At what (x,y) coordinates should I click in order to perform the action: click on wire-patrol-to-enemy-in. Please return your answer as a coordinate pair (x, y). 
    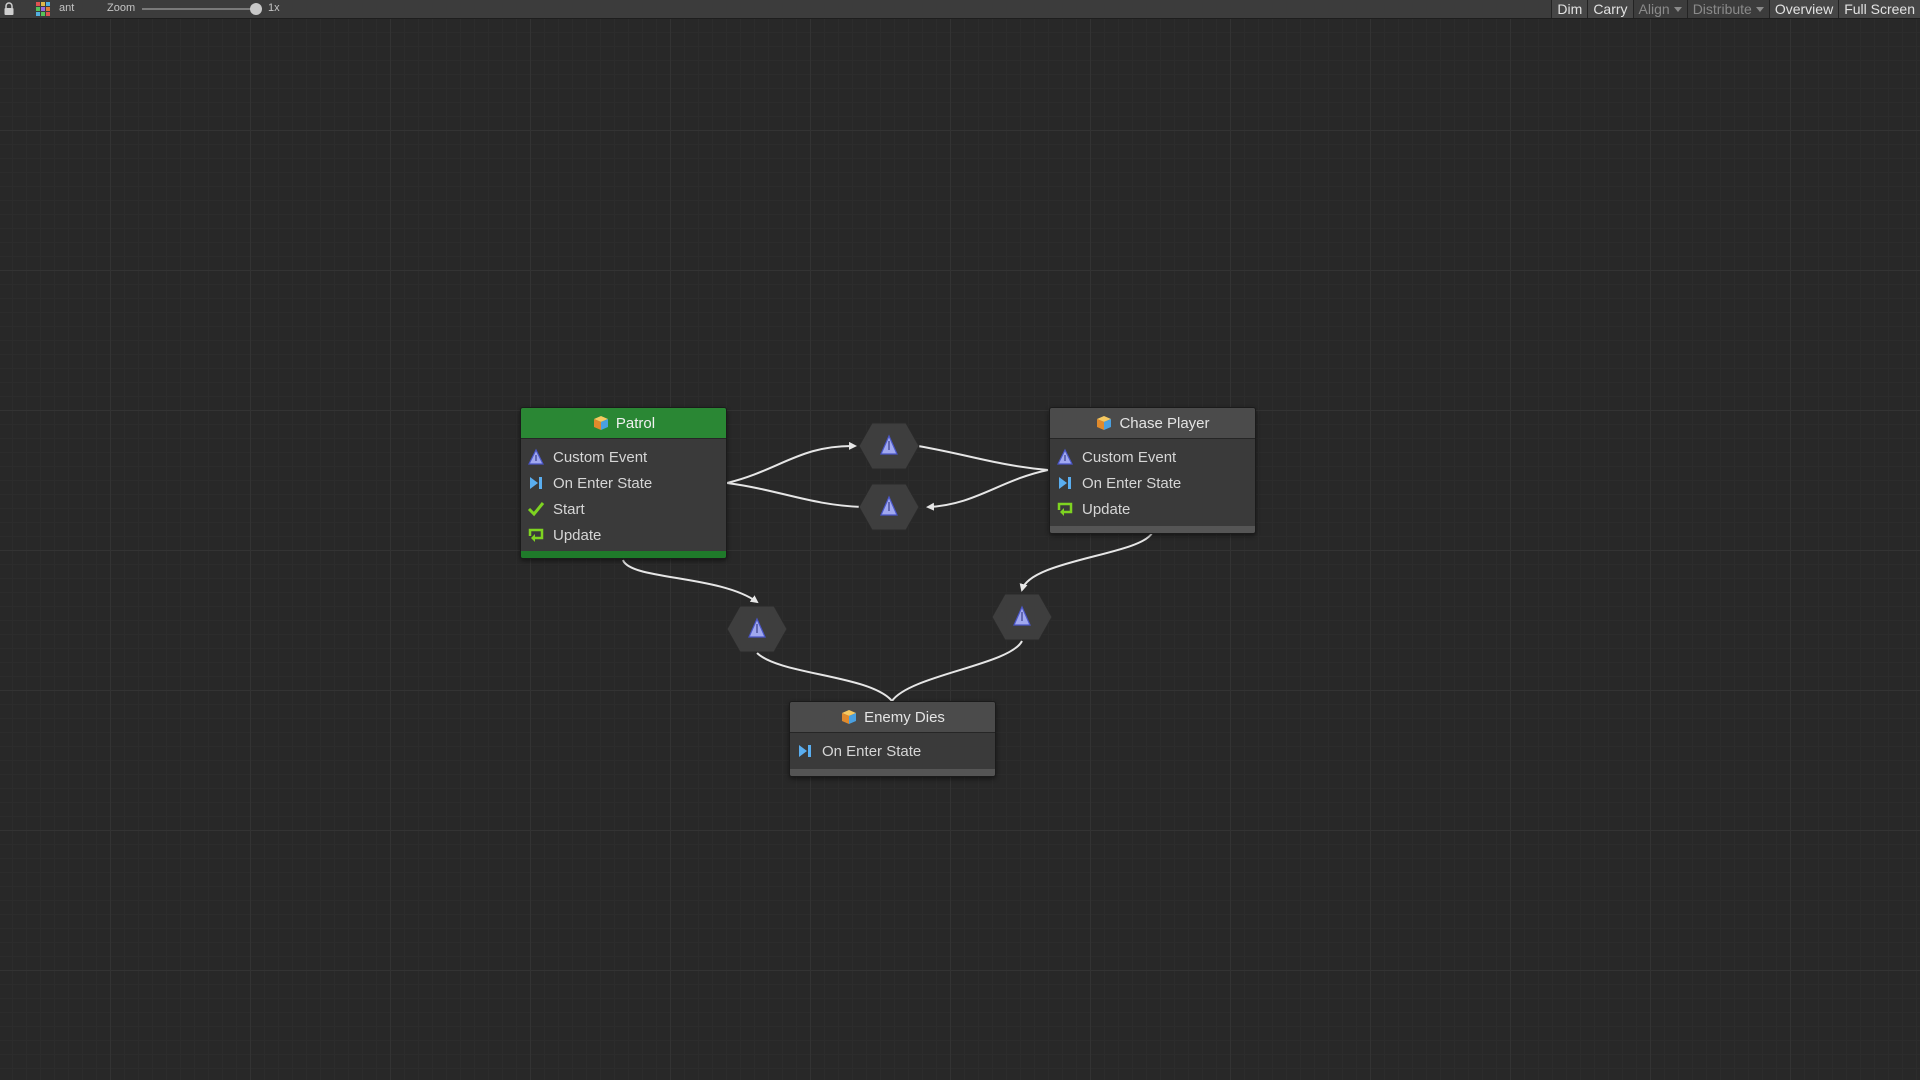
    Looking at the image, I should click on (690, 581).